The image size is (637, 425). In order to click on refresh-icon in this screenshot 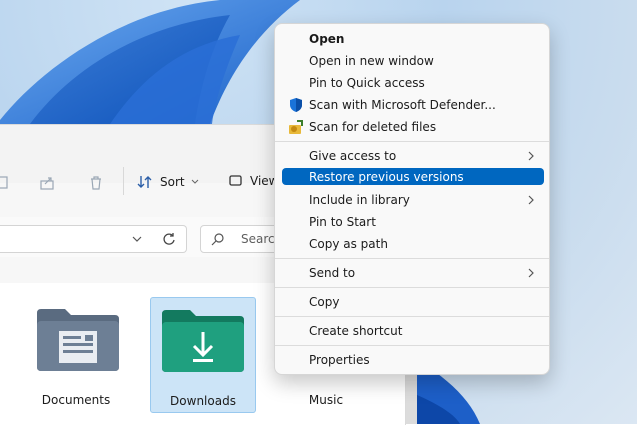, I will do `click(169, 239)`.